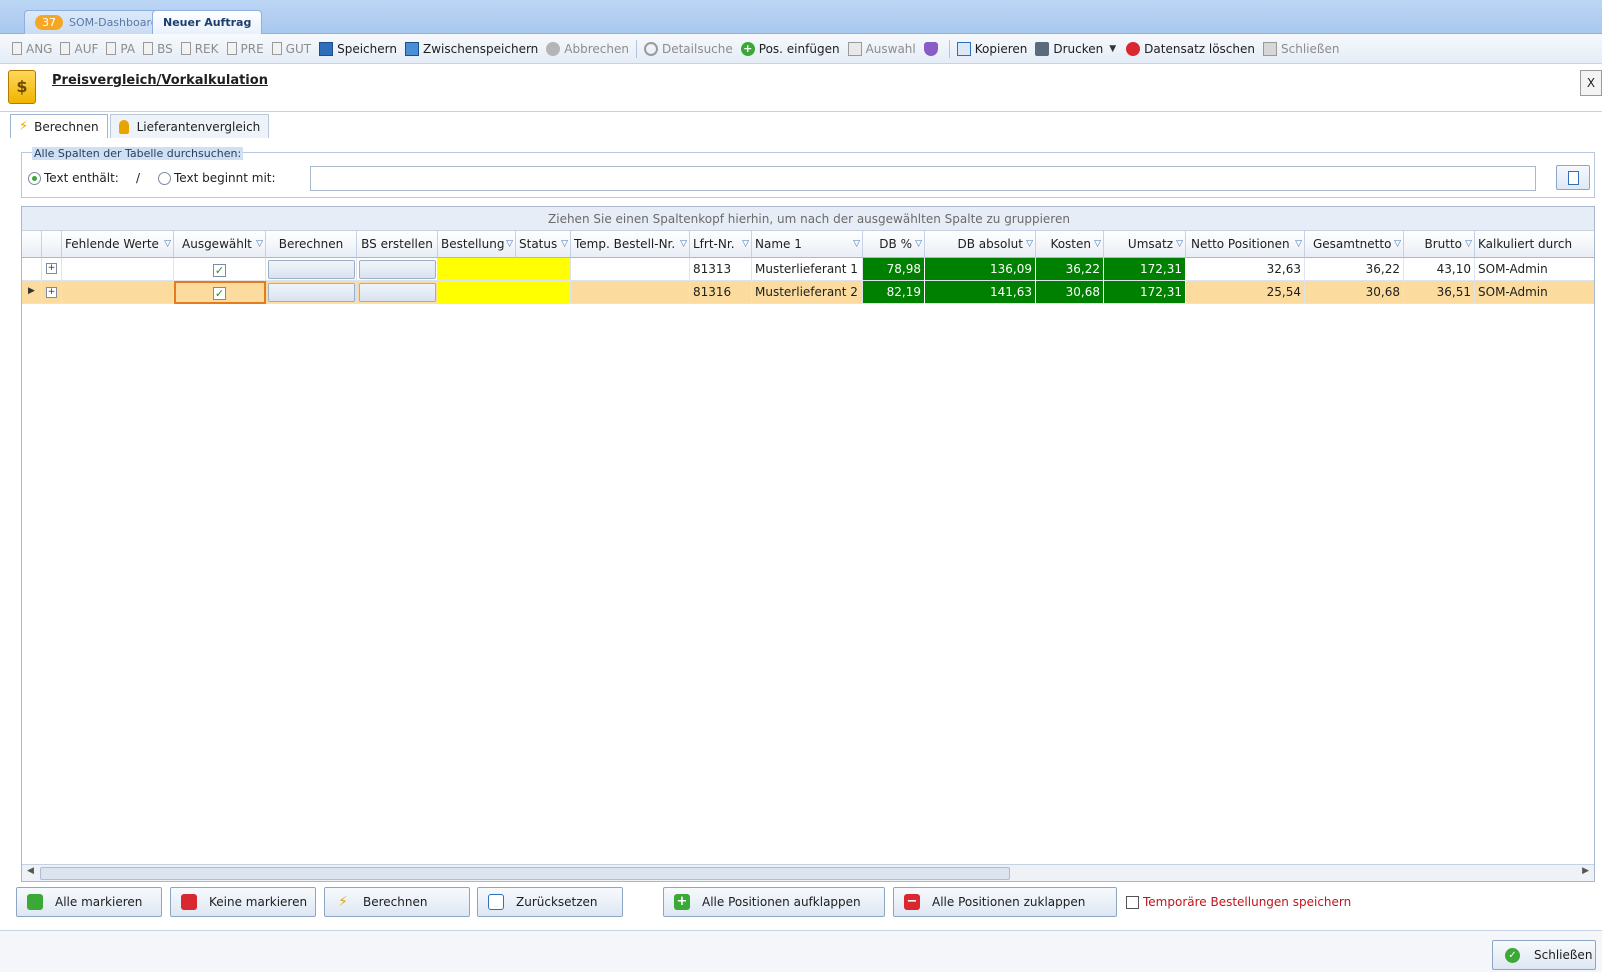  Describe the element at coordinates (587, 49) in the screenshot. I see `cancel-button: Abbrechen` at that location.